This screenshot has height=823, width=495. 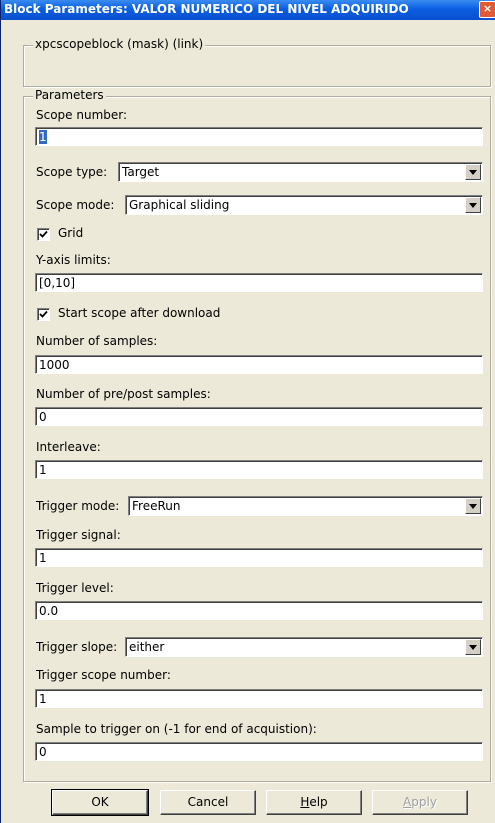 I want to click on y-axis-limits-input: [0,10], so click(x=259, y=282).